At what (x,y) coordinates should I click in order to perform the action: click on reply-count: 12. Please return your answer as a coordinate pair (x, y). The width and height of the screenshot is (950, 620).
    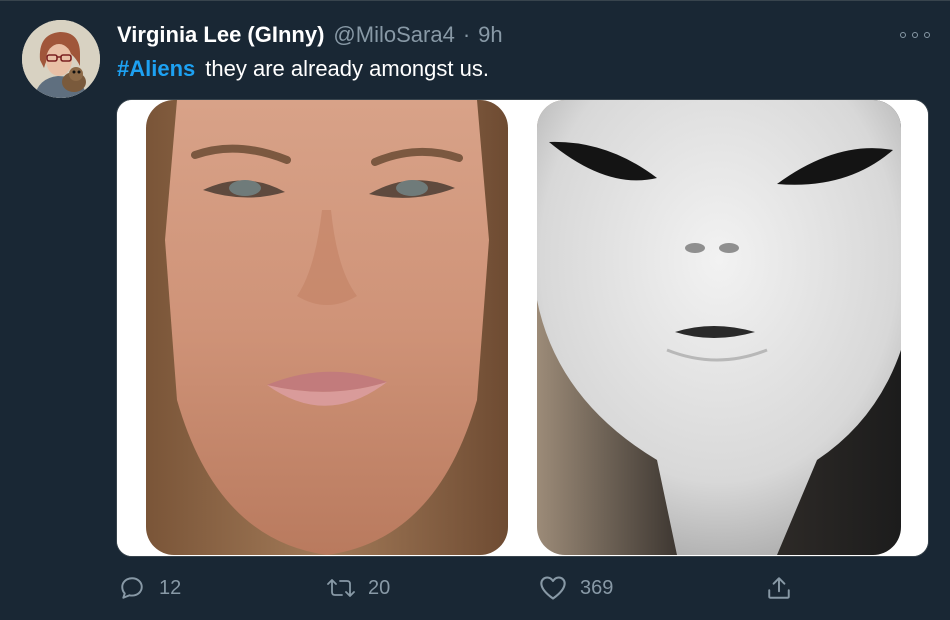
    Looking at the image, I should click on (170, 587).